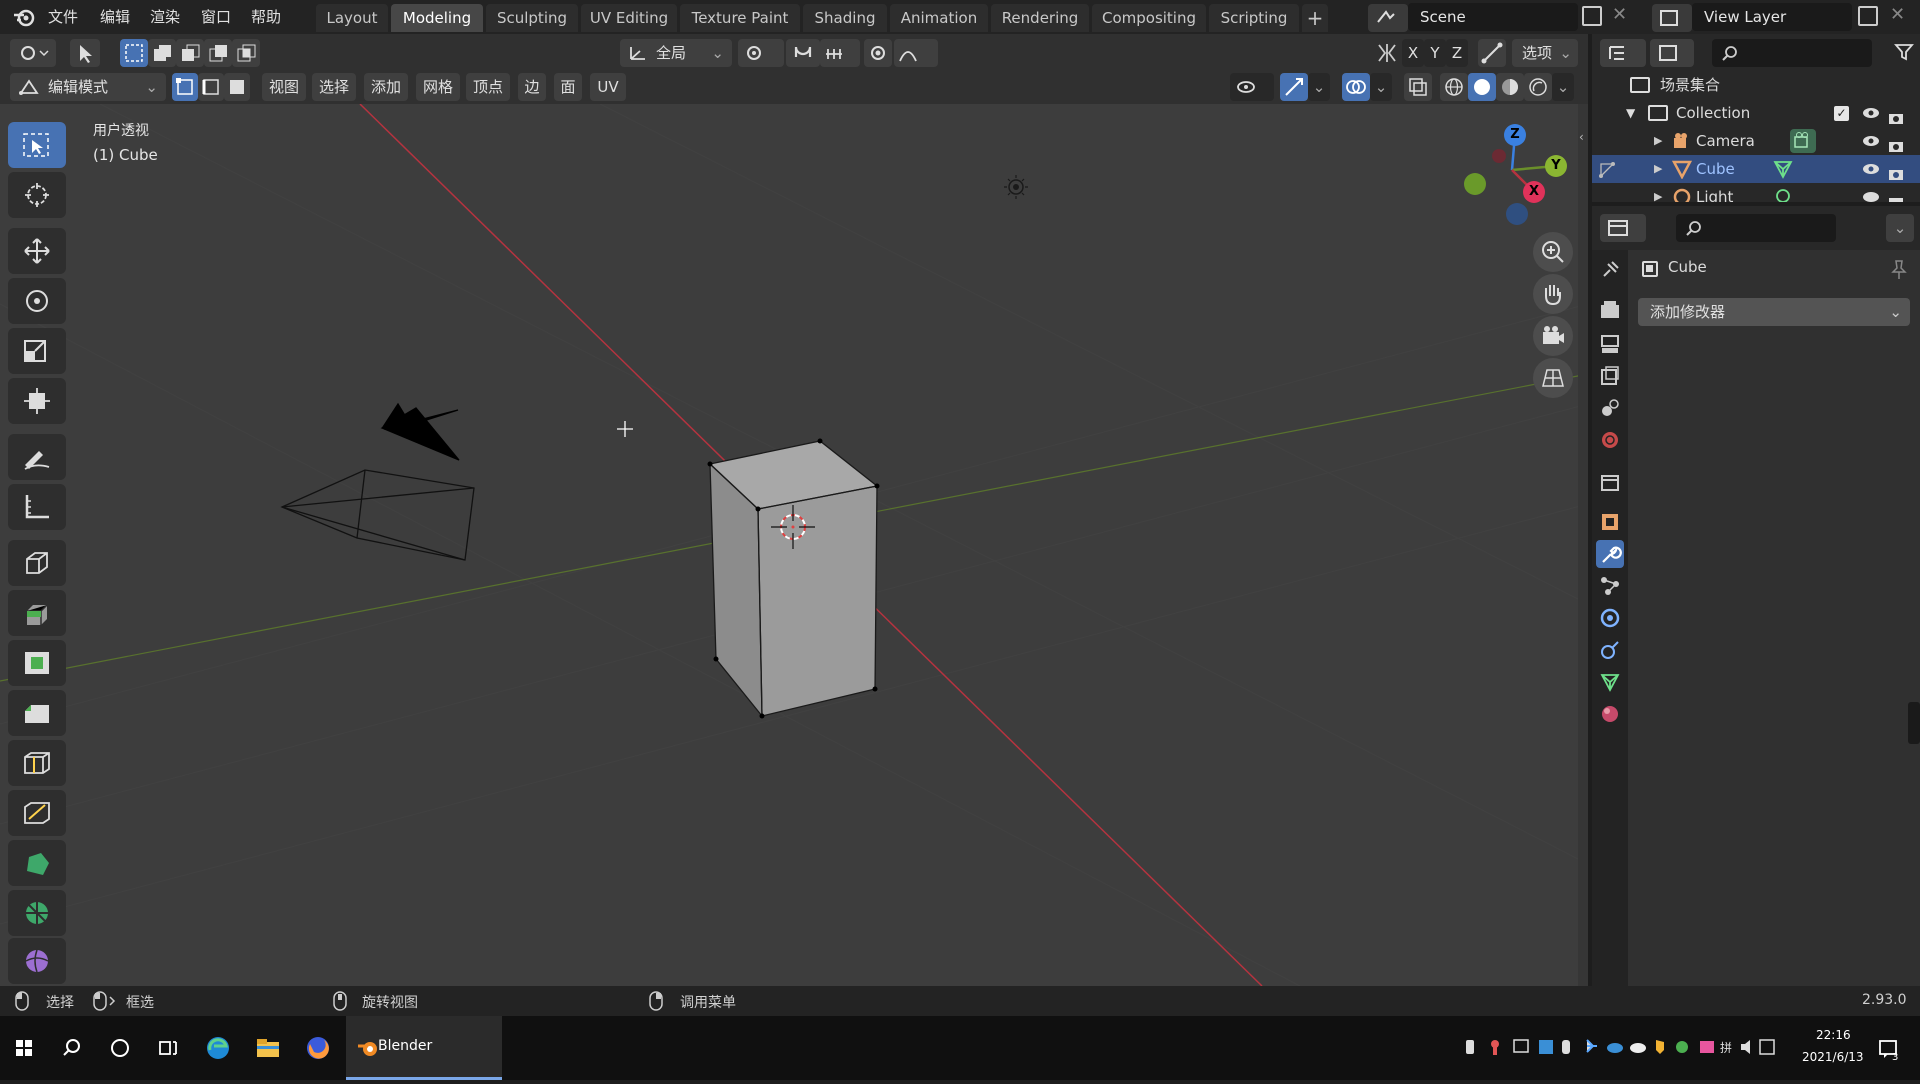 The height and width of the screenshot is (1084, 1920). Describe the element at coordinates (488, 87) in the screenshot. I see `menu-vertex: 顶点` at that location.